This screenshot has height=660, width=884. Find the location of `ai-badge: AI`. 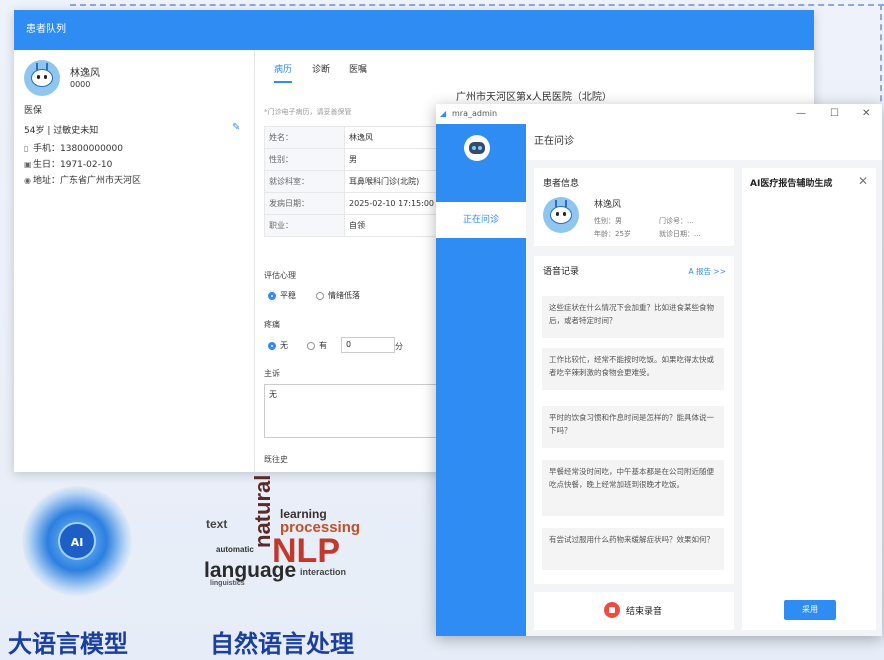

ai-badge: AI is located at coordinates (77, 541).